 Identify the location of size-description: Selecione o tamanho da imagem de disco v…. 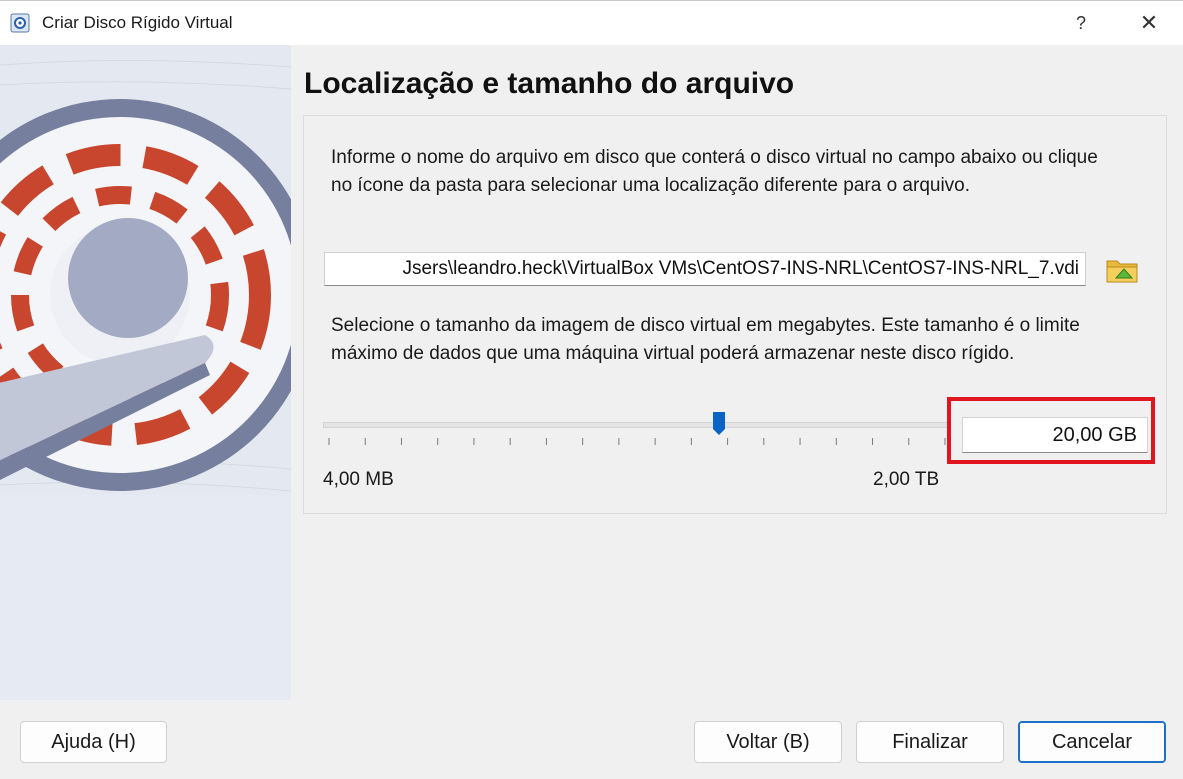
(705, 339).